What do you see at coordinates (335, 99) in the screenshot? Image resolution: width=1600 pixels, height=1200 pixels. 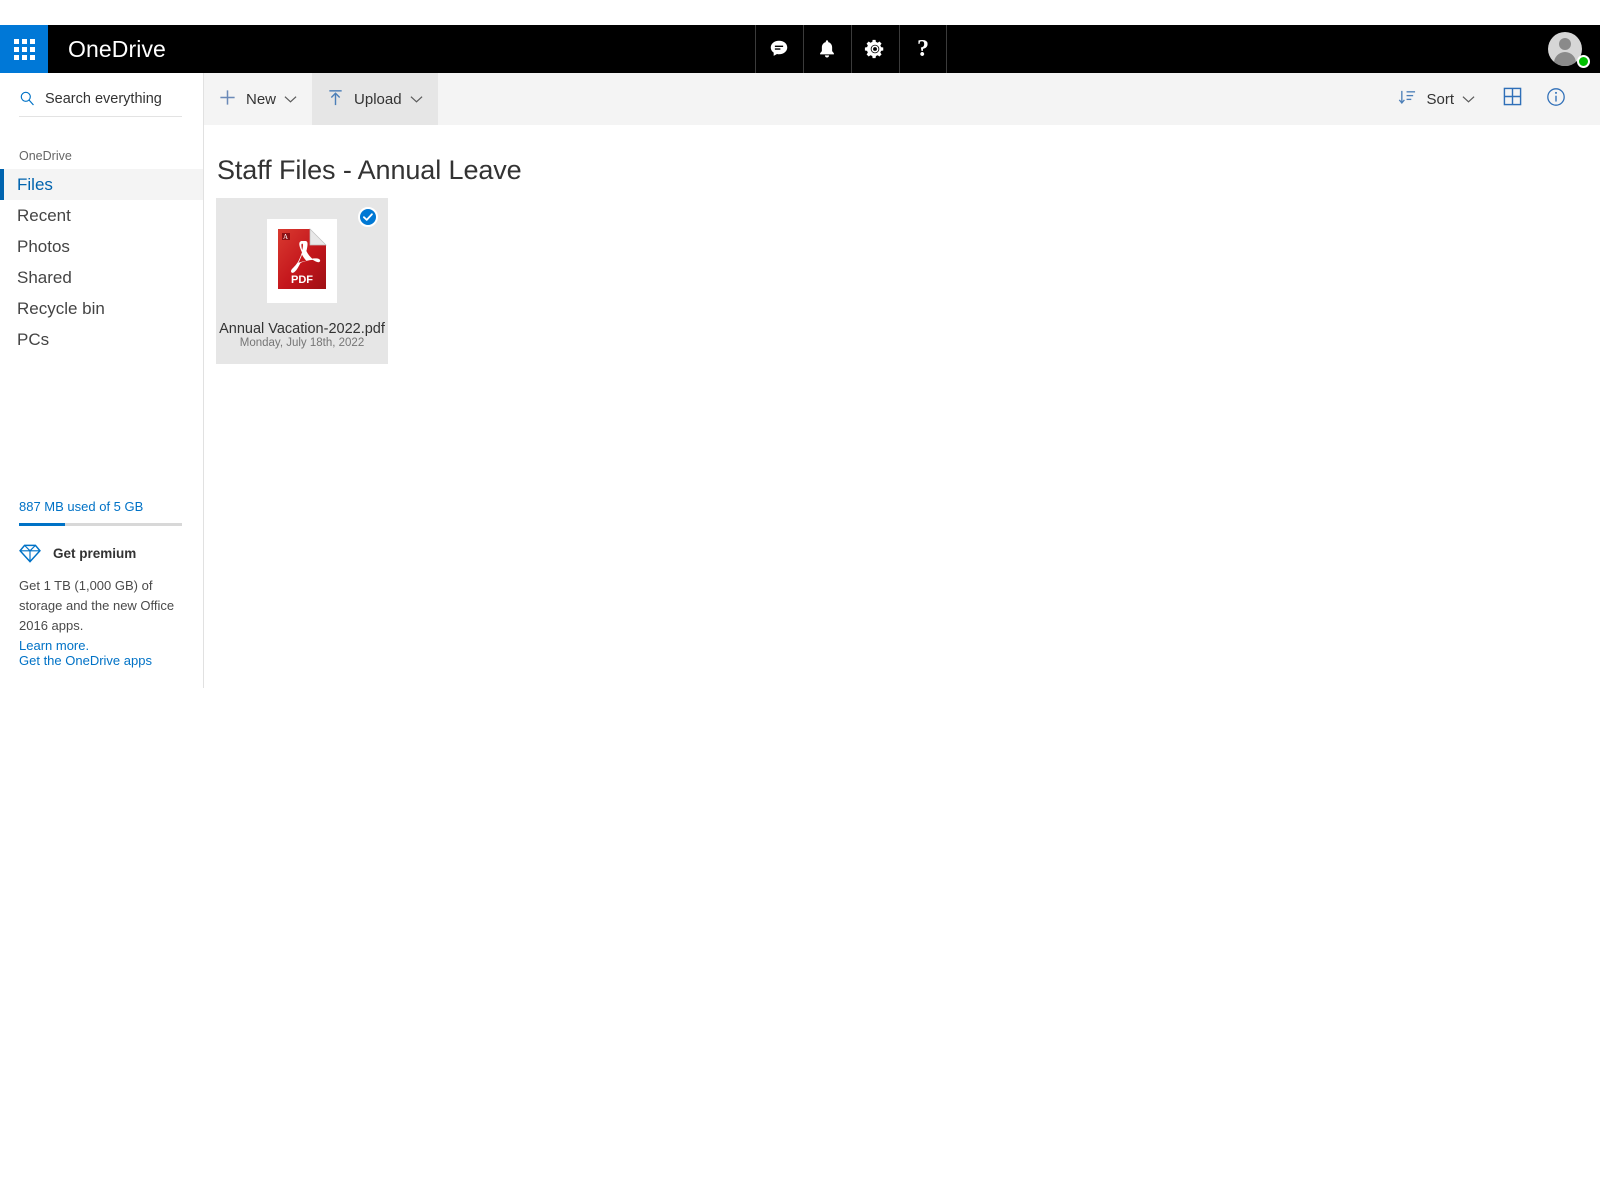 I see `upload-icon` at bounding box center [335, 99].